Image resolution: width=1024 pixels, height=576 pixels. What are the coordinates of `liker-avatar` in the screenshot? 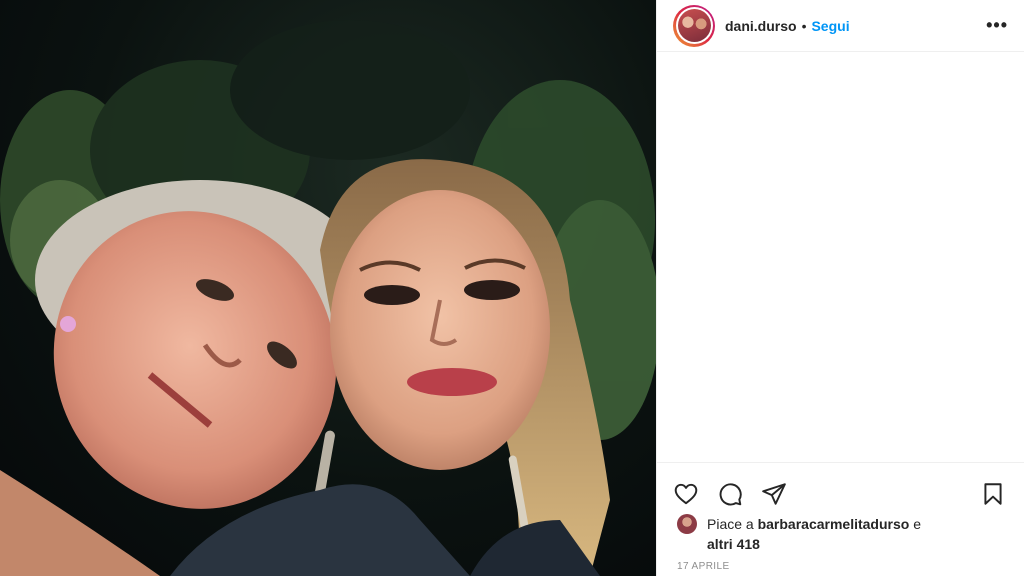 It's located at (687, 524).